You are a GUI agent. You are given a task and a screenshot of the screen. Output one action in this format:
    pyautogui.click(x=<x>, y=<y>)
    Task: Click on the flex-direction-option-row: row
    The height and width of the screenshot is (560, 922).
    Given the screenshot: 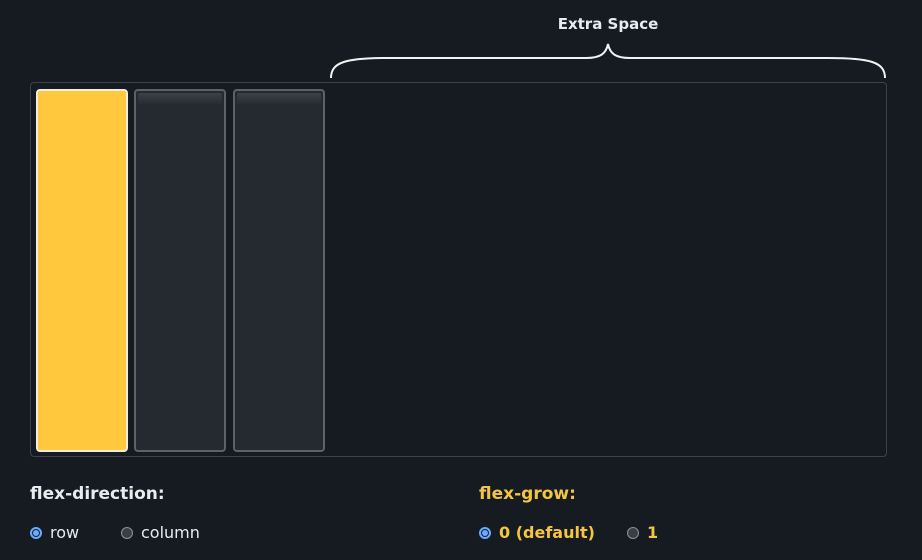 What is the action you would take?
    pyautogui.click(x=54, y=532)
    